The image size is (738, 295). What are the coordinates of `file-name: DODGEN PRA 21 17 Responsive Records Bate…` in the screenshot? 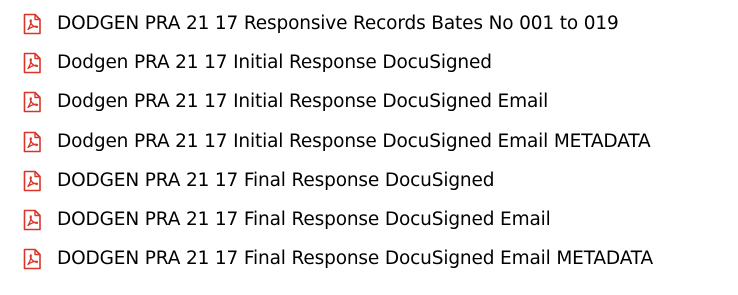 It's located at (338, 23).